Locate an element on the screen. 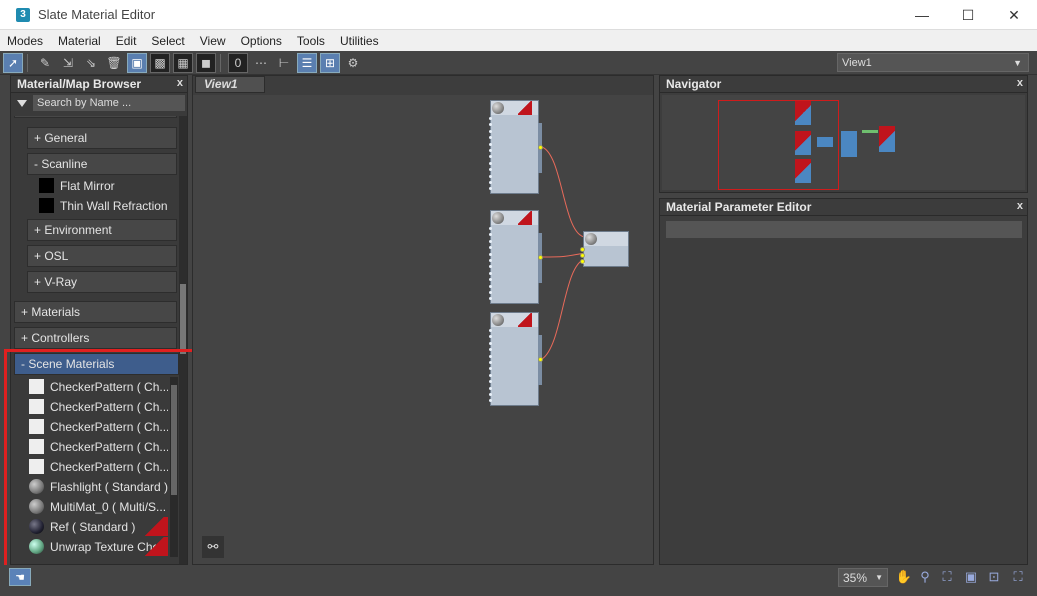  minimize-button: — is located at coordinates (922, 15).